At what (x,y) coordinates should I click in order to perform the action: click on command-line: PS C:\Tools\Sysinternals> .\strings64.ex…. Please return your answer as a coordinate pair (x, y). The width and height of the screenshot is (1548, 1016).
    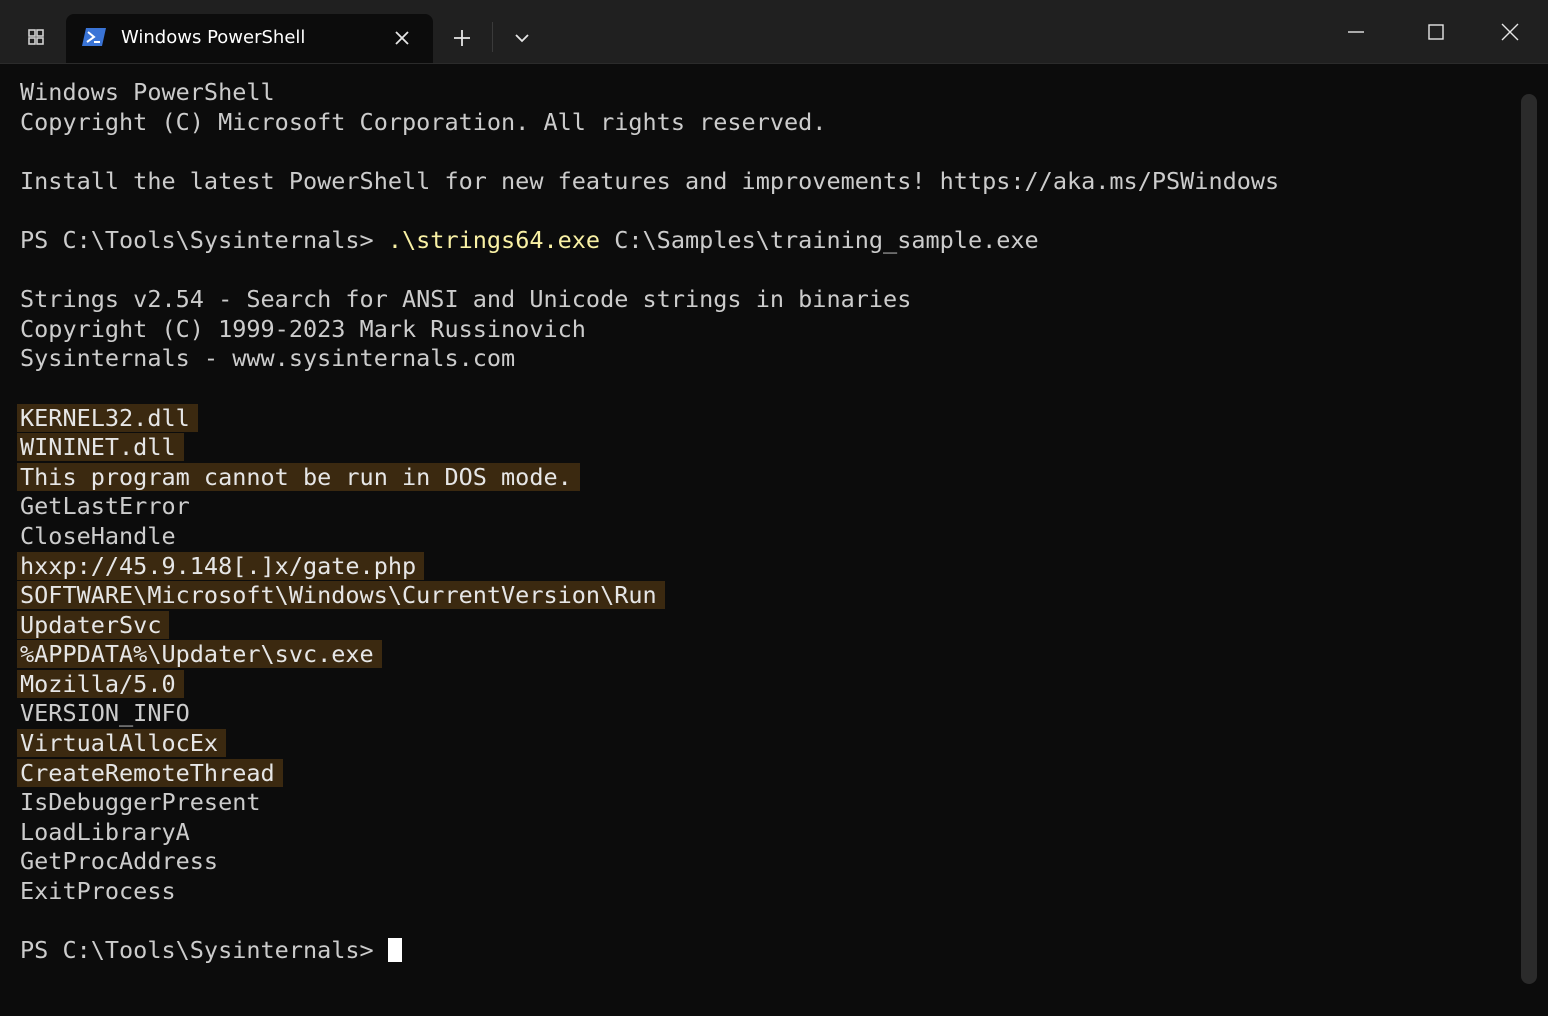
    Looking at the image, I should click on (760, 241).